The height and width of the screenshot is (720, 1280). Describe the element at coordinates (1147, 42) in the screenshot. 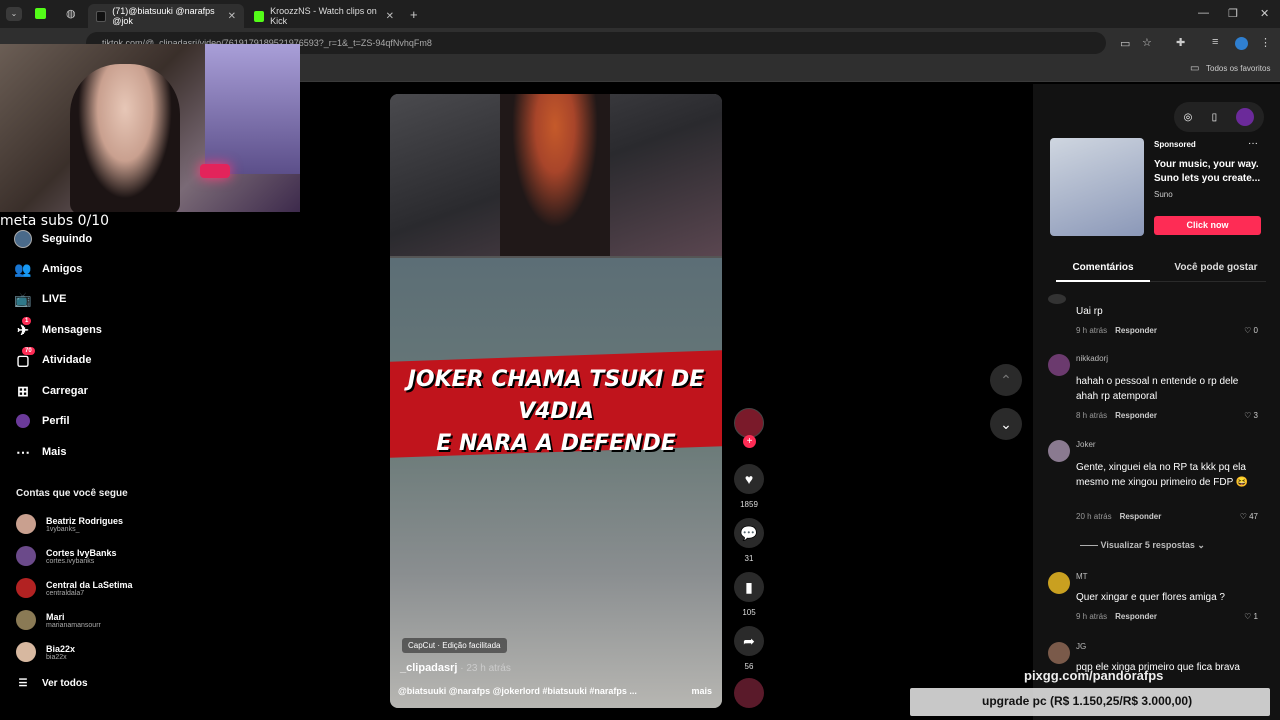

I see `bookmark-star-icon: ☆` at that location.